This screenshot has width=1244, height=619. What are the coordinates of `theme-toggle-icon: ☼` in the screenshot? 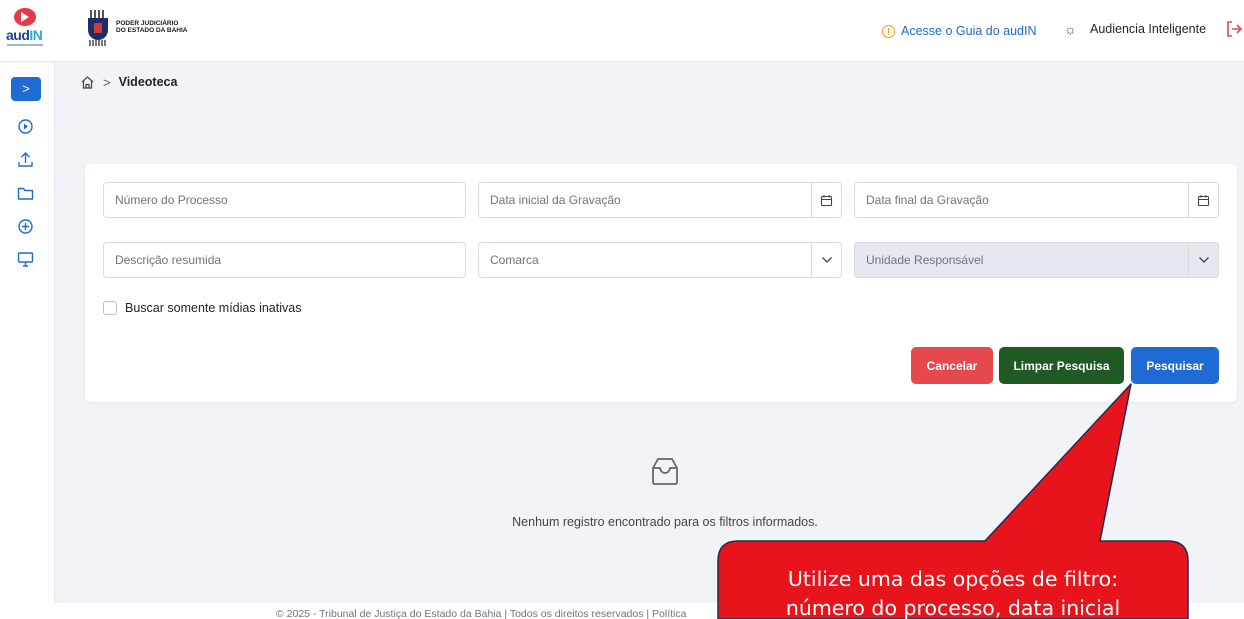 It's located at (1070, 29).